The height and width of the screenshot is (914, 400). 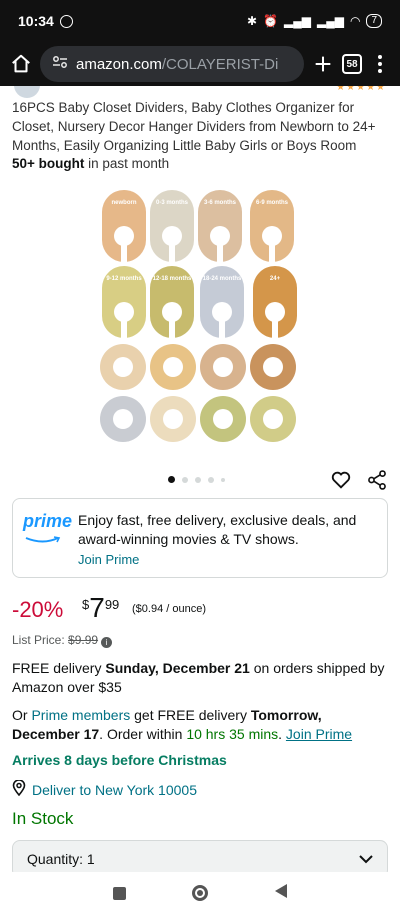 I want to click on status-bar: 10:34 ✱ ⏰ ▂▄▆ ▂▄▆ ◠ 7, so click(x=200, y=21).